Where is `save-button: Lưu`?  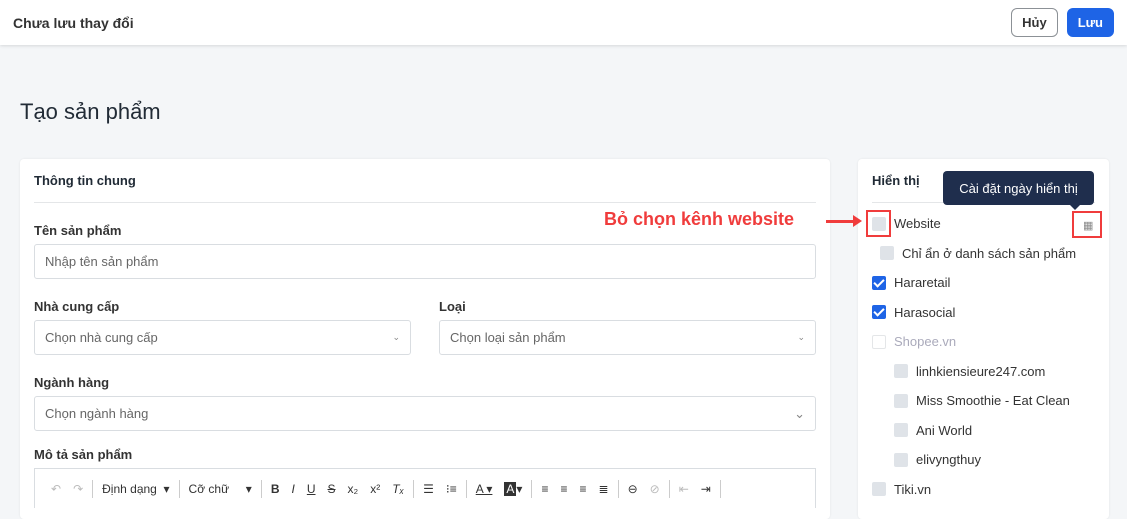
save-button: Lưu is located at coordinates (1090, 22).